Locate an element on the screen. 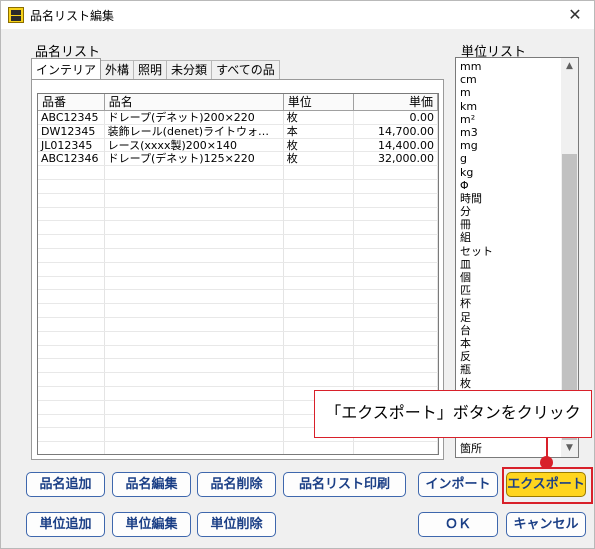 This screenshot has height=549, width=595. unit-list-item: 本 is located at coordinates (510, 343).